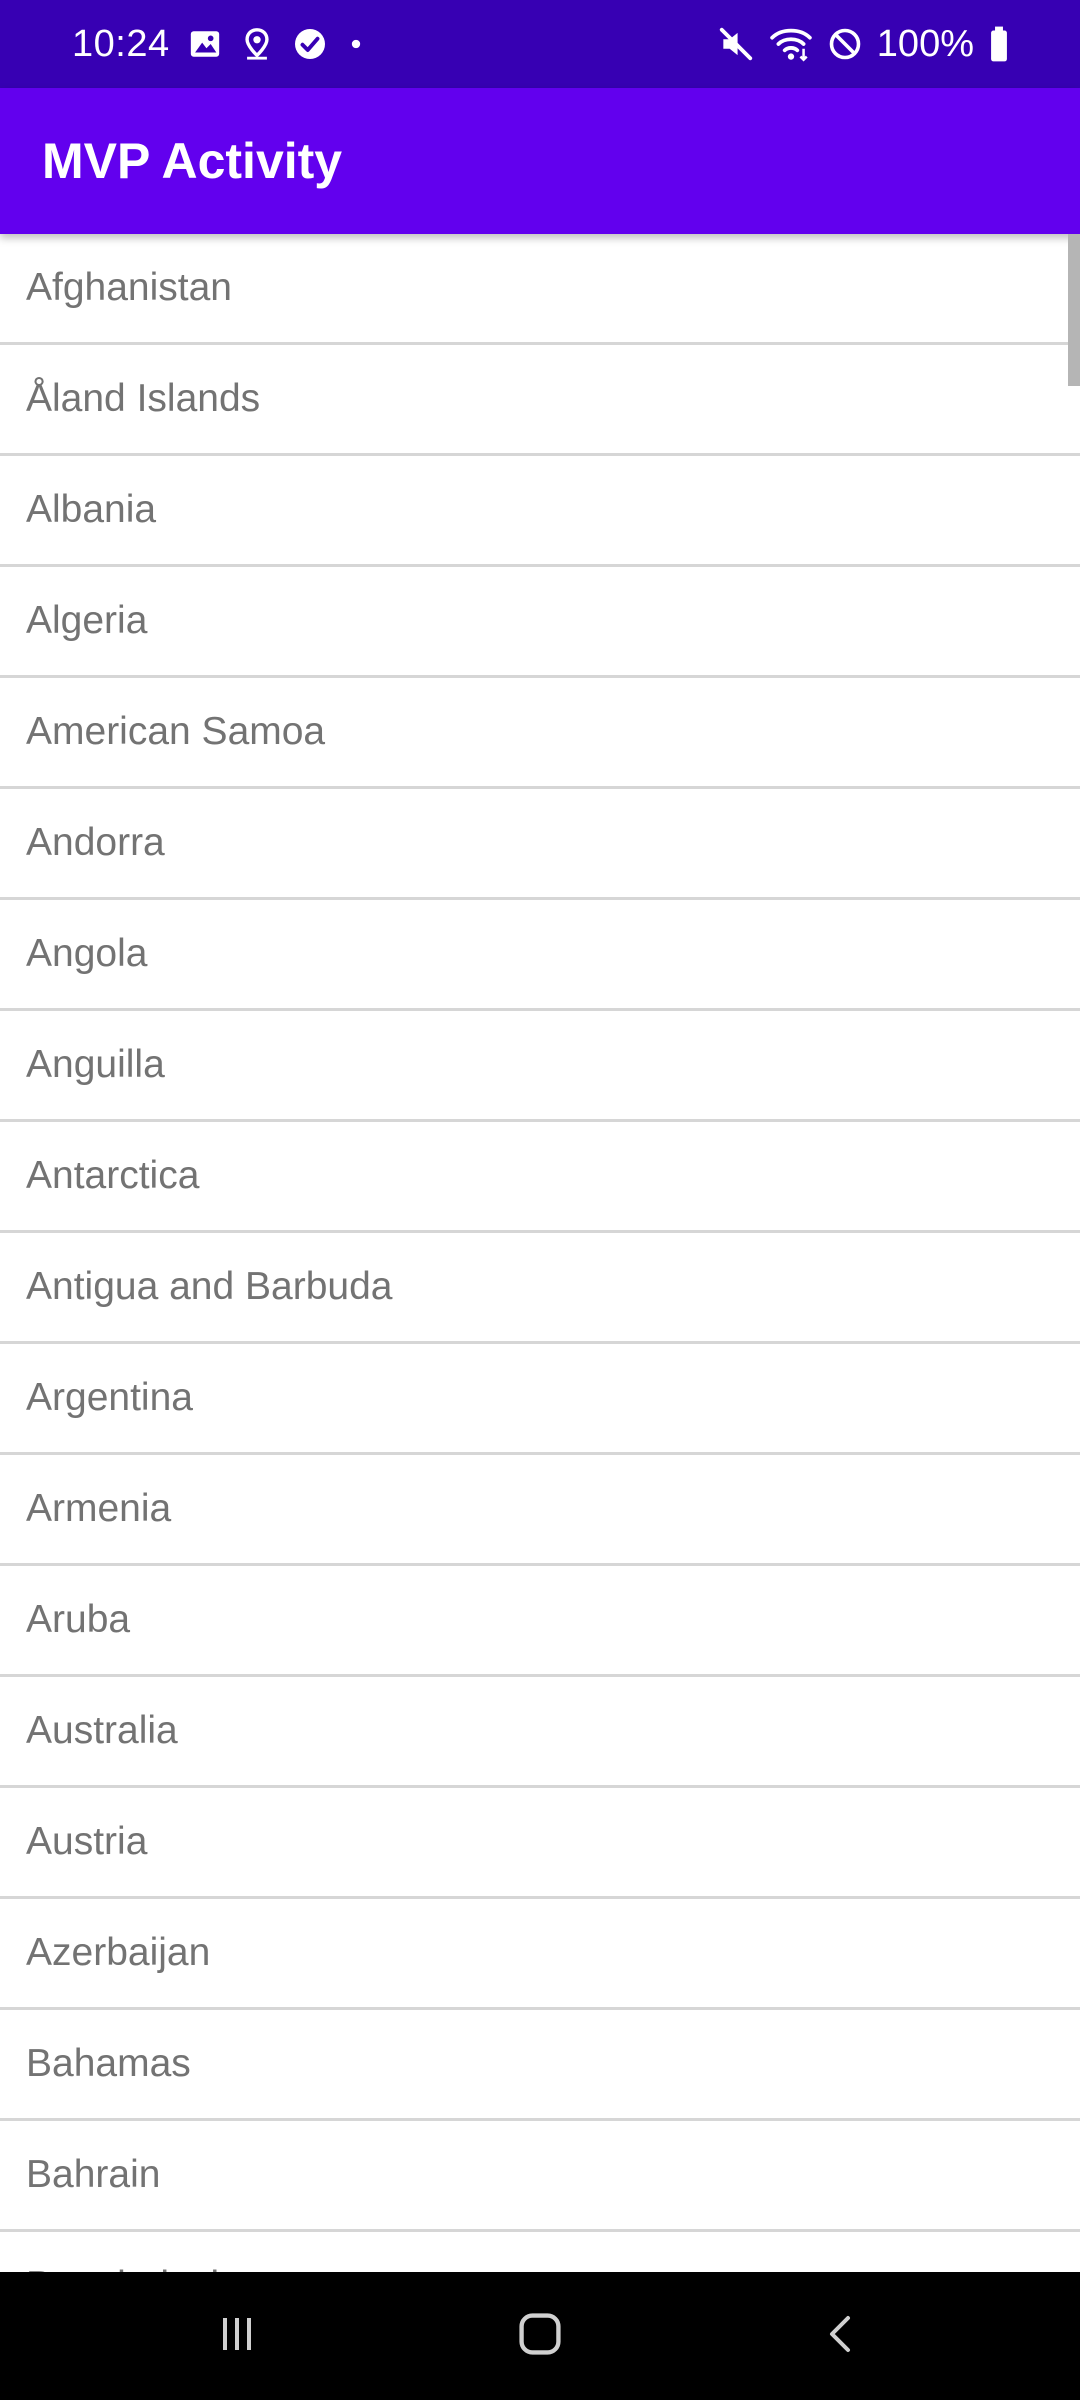  I want to click on back-button, so click(842, 2336).